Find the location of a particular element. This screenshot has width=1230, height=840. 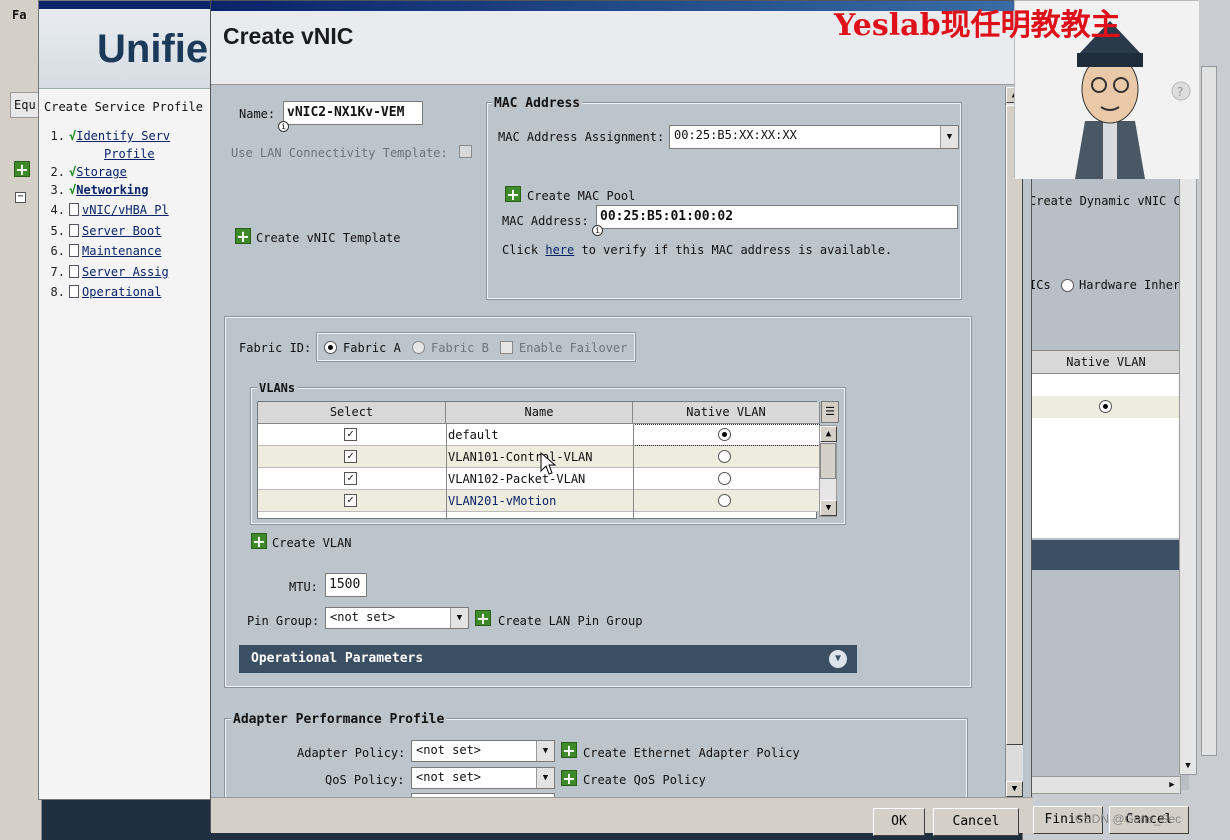

mac-address-label: MAC Address: is located at coordinates (545, 221).